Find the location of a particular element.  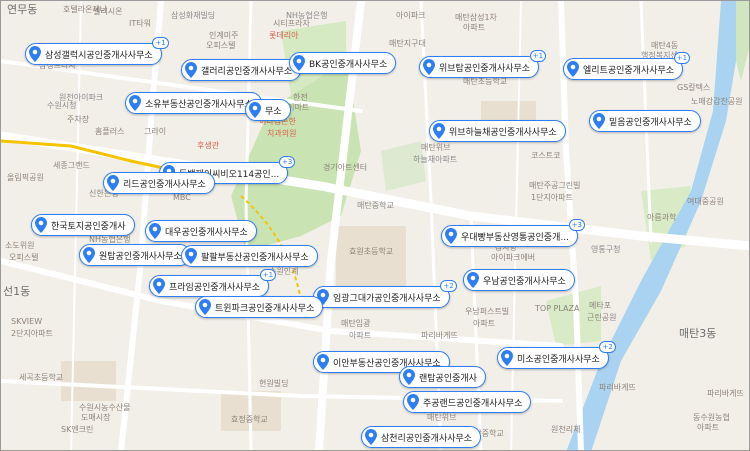

marker-label: 미소공인중개사사무소 is located at coordinates (558, 359).